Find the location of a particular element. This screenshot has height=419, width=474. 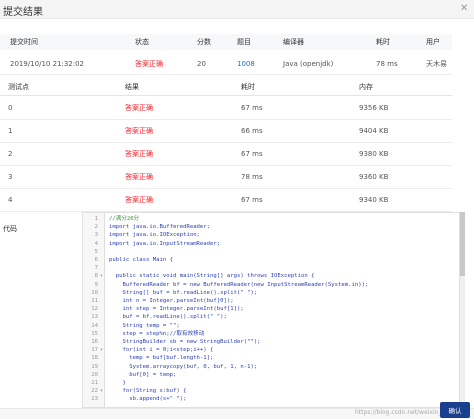

duration: 78 ms is located at coordinates (387, 63).